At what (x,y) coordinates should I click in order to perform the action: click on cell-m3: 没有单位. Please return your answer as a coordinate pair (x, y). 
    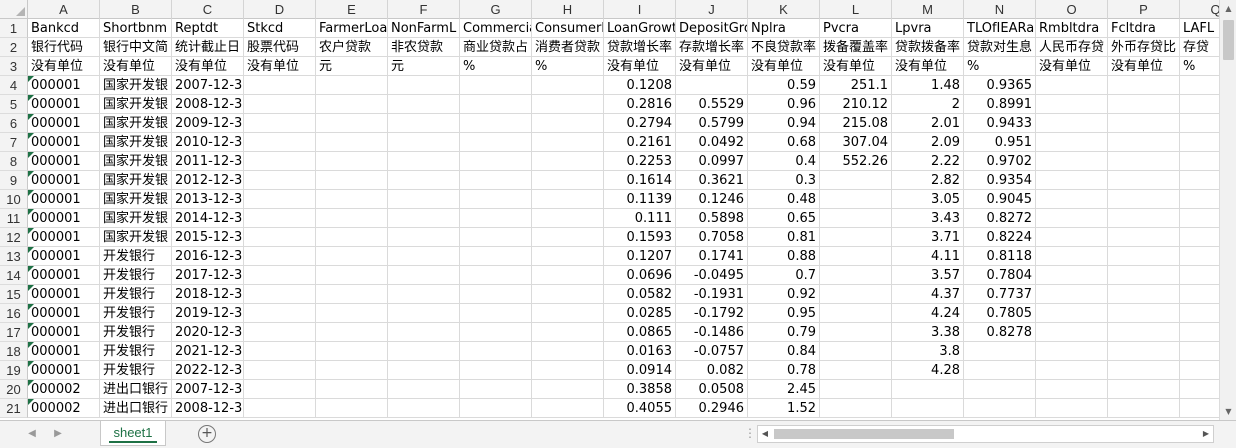
    Looking at the image, I should click on (928, 66).